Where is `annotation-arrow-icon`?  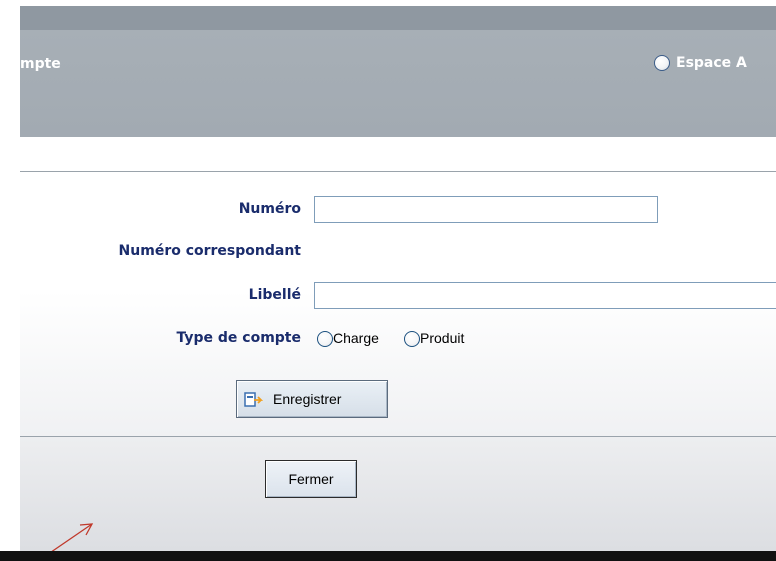
annotation-arrow-icon is located at coordinates (65, 542).